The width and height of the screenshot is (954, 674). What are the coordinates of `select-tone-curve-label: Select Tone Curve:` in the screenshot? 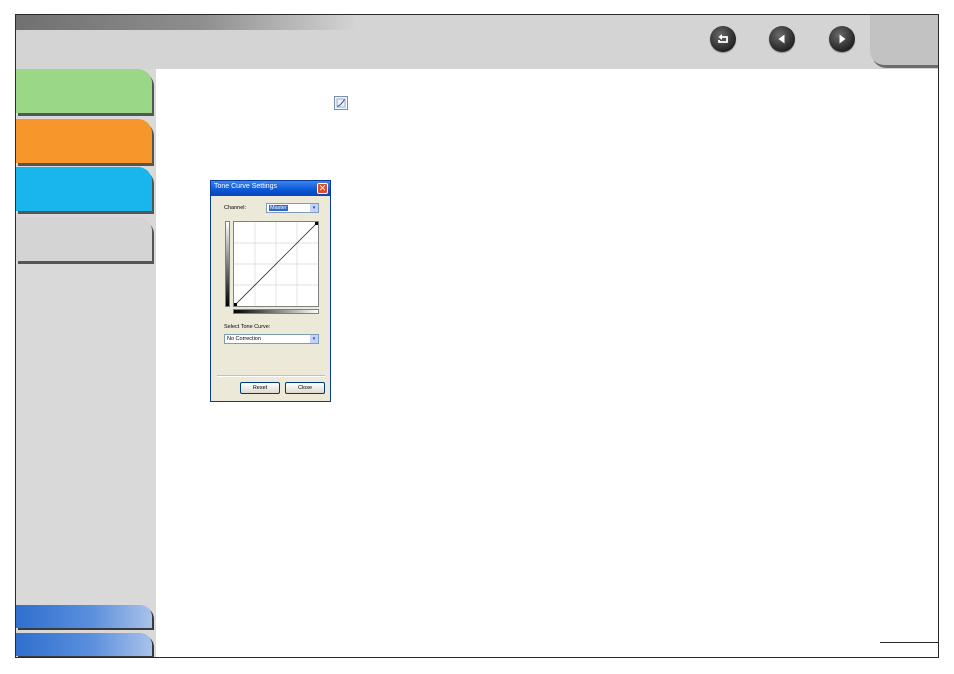 It's located at (247, 327).